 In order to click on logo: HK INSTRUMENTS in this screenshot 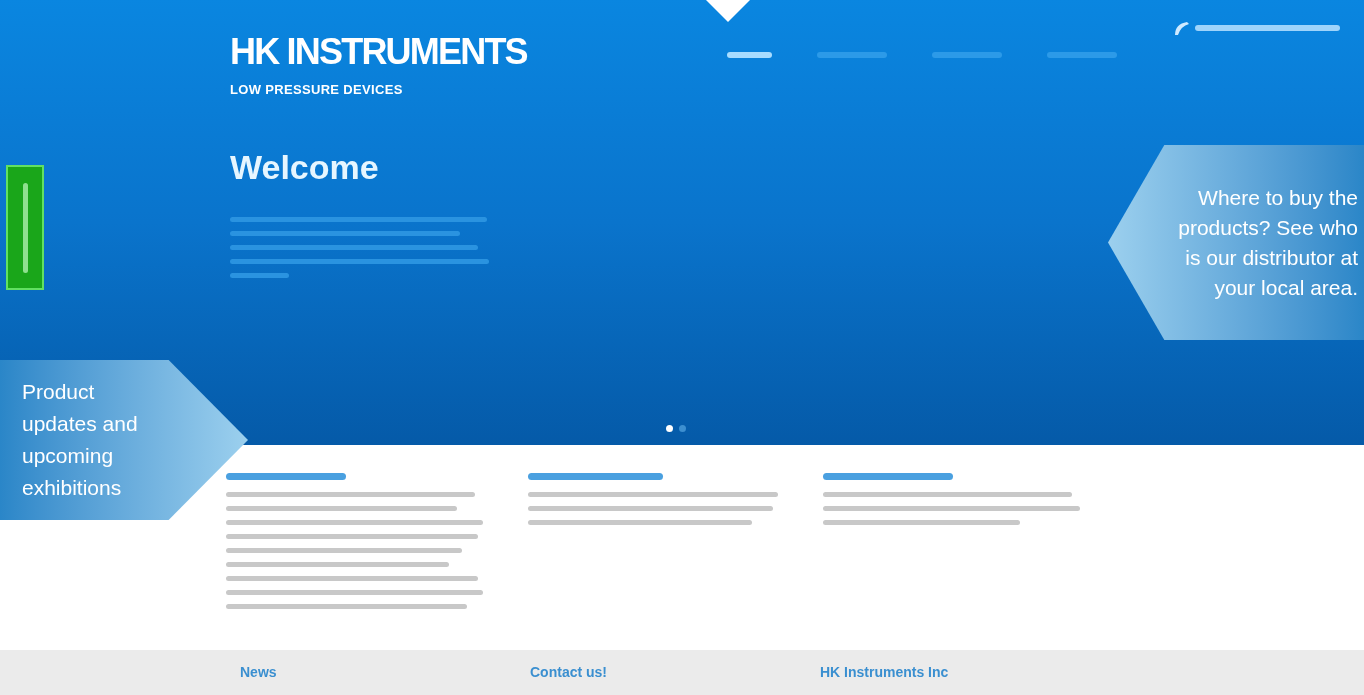, I will do `click(378, 52)`.